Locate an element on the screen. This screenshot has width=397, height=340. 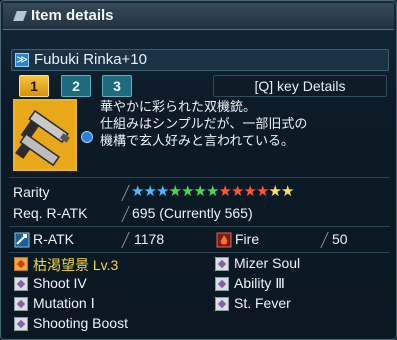
affix-label: St. Fever is located at coordinates (262, 303).